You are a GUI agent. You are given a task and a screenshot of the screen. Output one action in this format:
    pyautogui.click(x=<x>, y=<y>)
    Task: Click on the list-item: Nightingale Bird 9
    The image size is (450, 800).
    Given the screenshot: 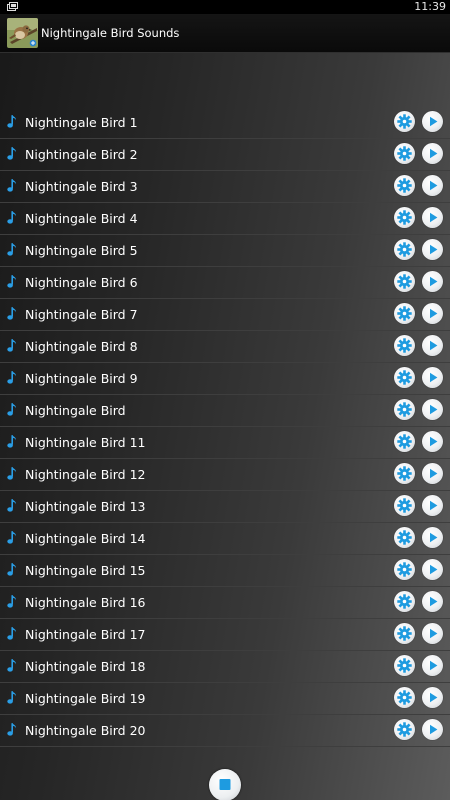 What is the action you would take?
    pyautogui.click(x=225, y=379)
    